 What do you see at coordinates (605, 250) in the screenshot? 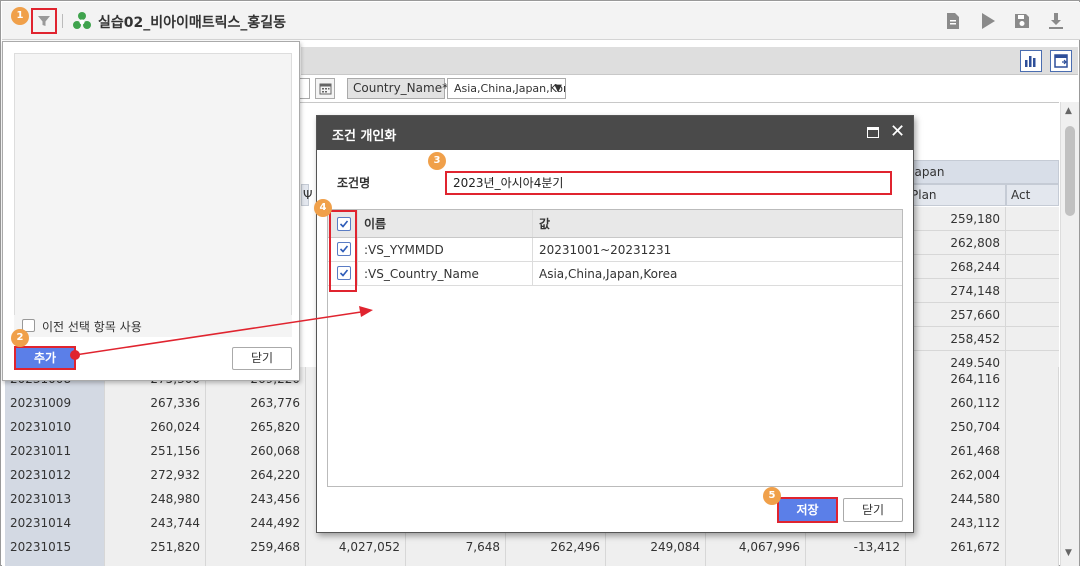
I see `row-value: 20231001~20231231` at bounding box center [605, 250].